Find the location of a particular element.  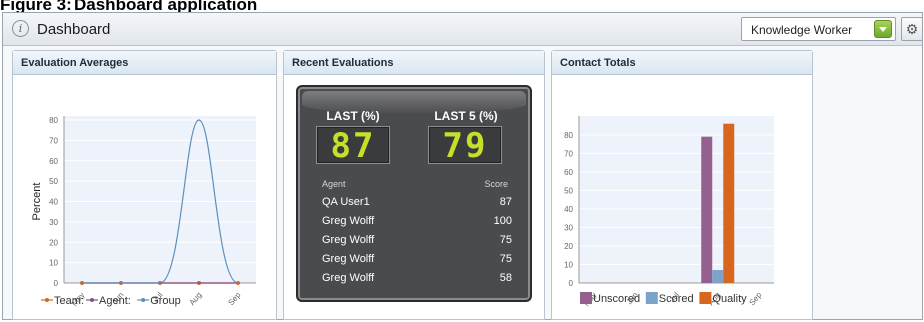

agent-name: QA User1 is located at coordinates (346, 202).